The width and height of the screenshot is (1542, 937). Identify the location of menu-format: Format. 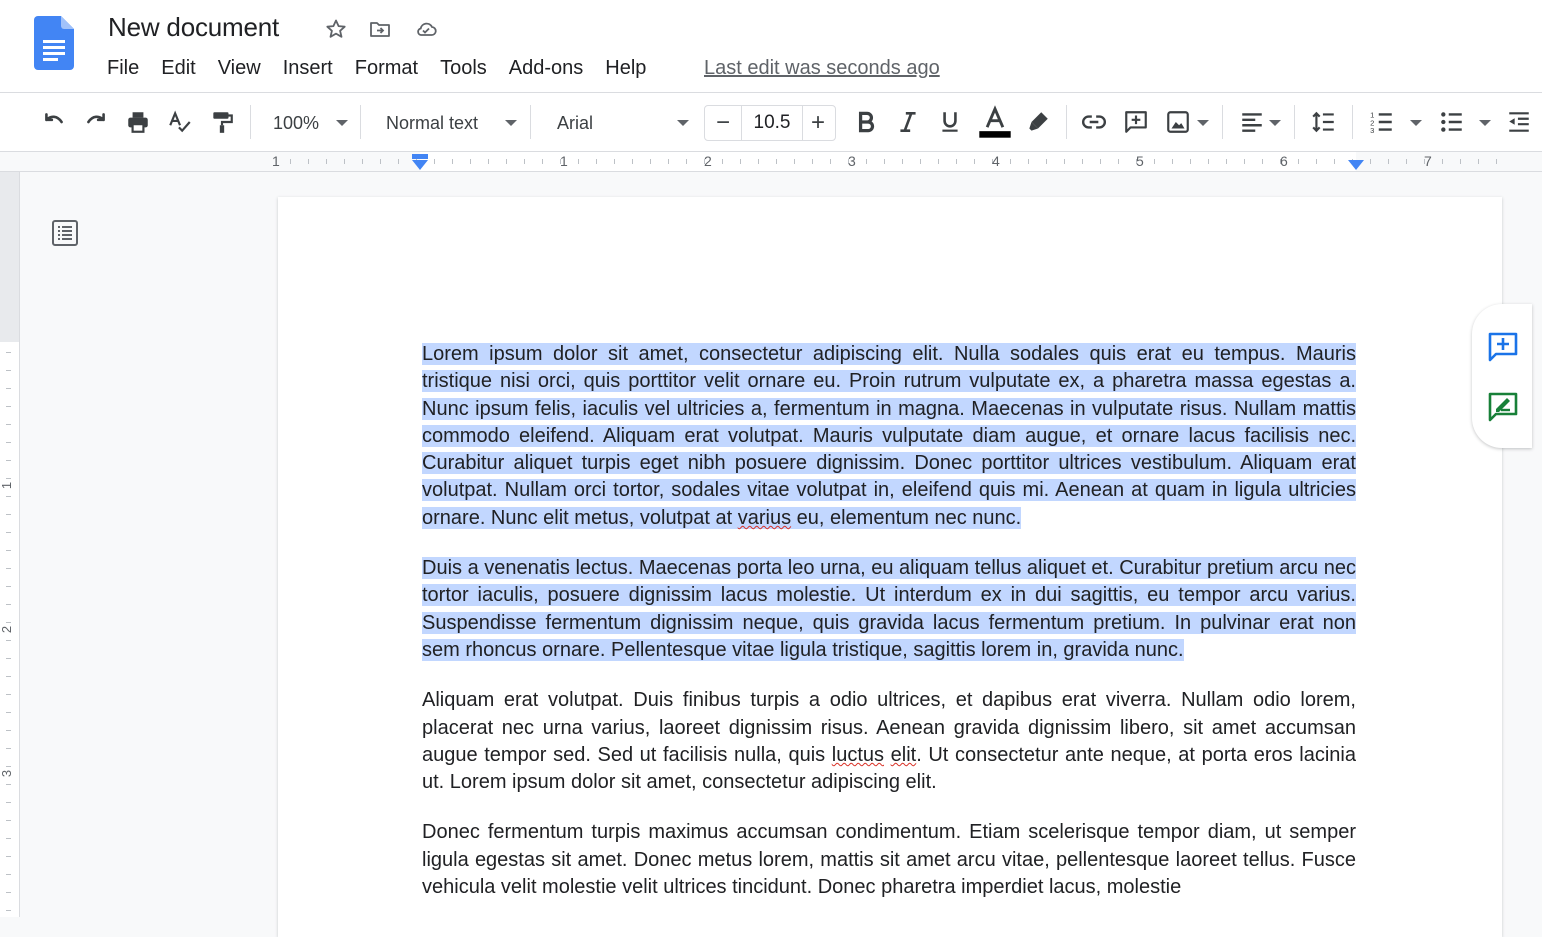
(386, 68).